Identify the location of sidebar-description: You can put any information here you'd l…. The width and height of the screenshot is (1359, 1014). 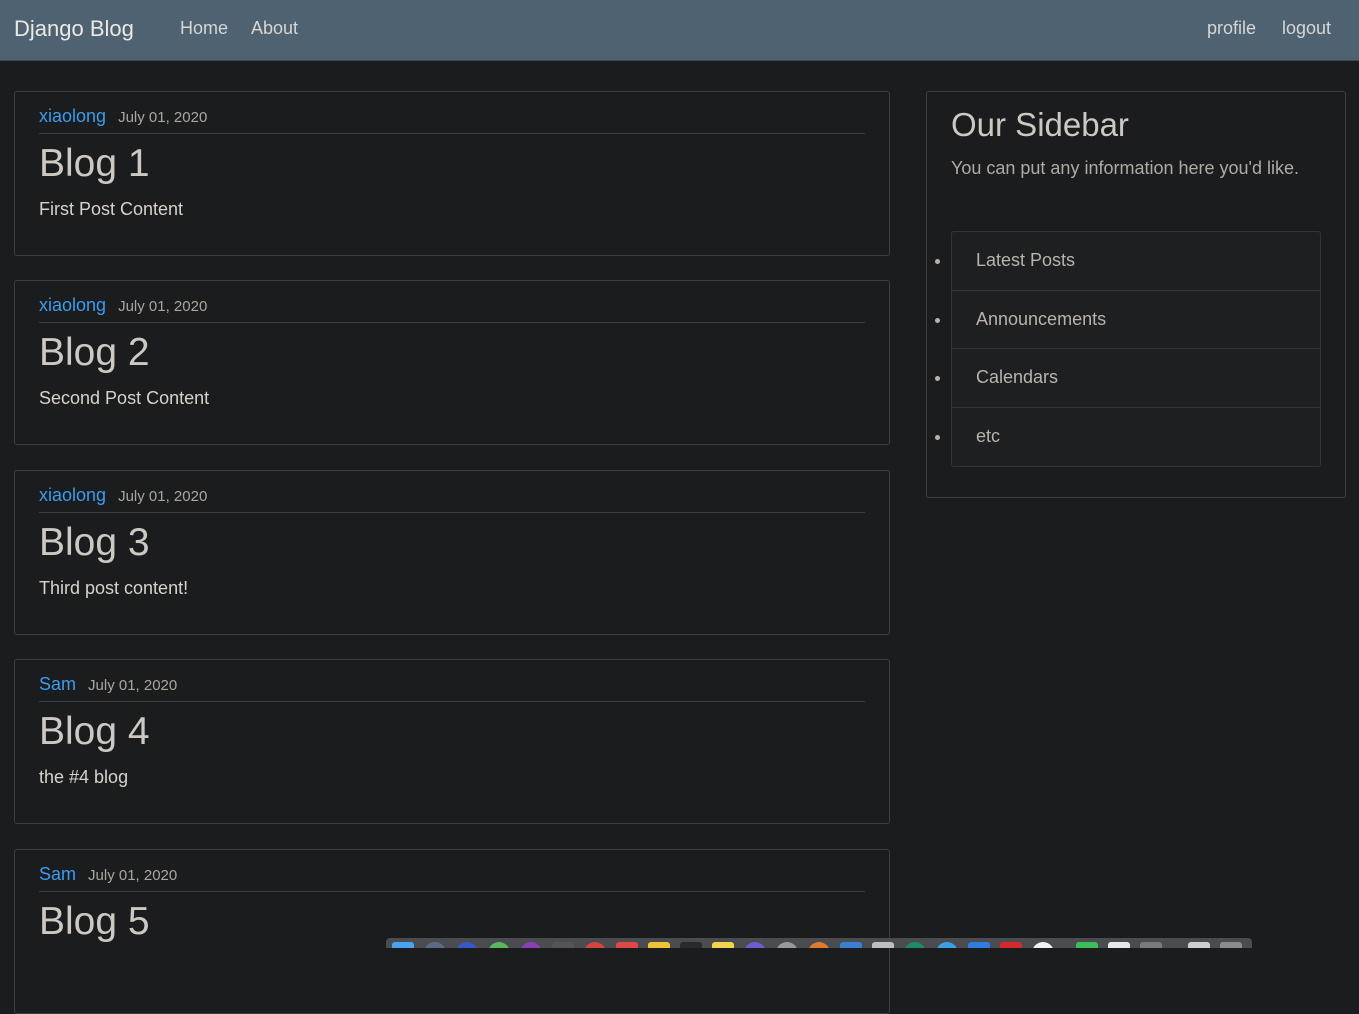
(1125, 168).